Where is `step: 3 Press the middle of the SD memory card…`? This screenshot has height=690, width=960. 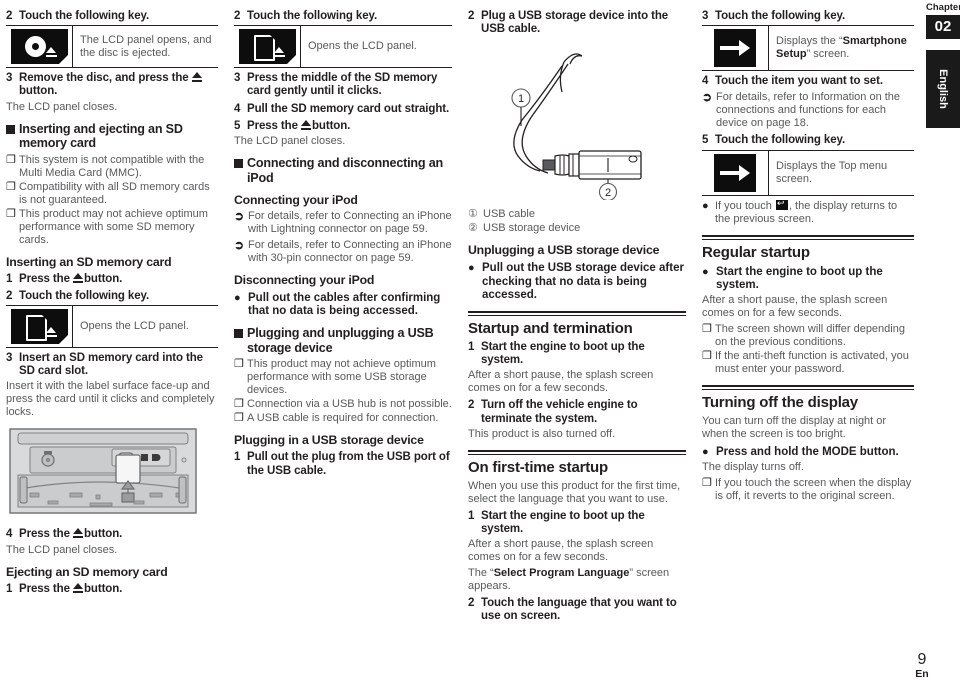
step: 3 Press the middle of the SD memory card… is located at coordinates (343, 85).